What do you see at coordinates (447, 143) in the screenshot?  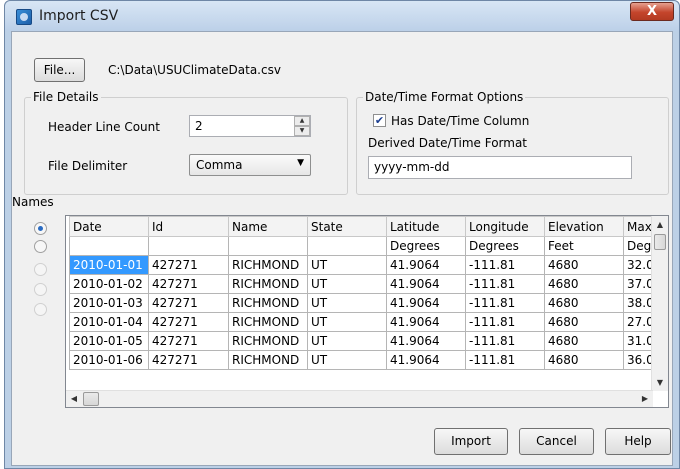 I see `derived-format-label: Derived Date/Time Format` at bounding box center [447, 143].